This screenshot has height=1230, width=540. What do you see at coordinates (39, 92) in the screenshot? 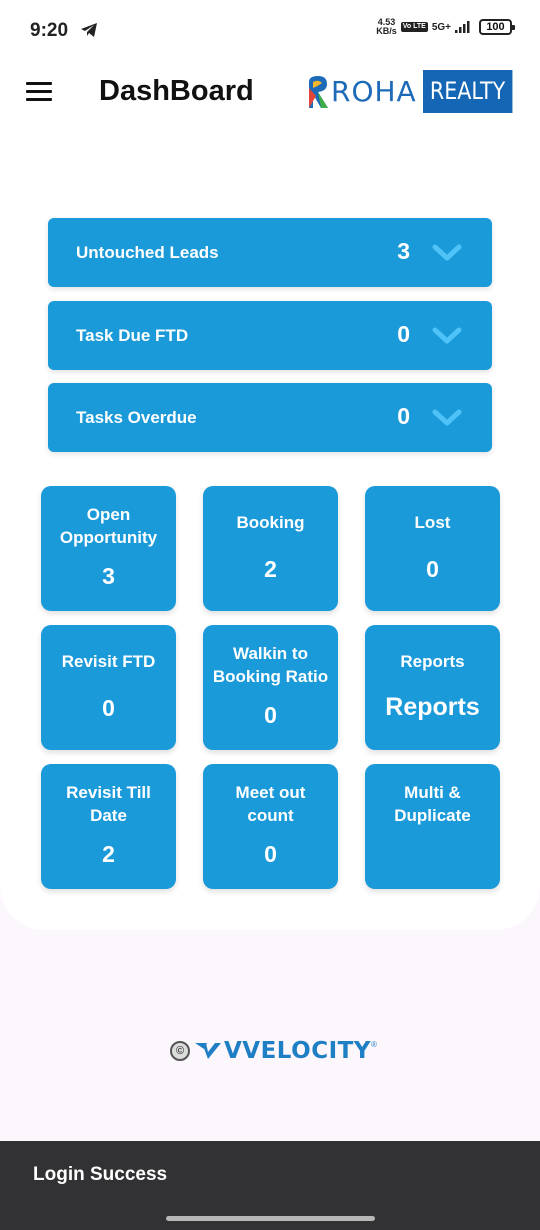
I see `hamburger-menu-icon` at bounding box center [39, 92].